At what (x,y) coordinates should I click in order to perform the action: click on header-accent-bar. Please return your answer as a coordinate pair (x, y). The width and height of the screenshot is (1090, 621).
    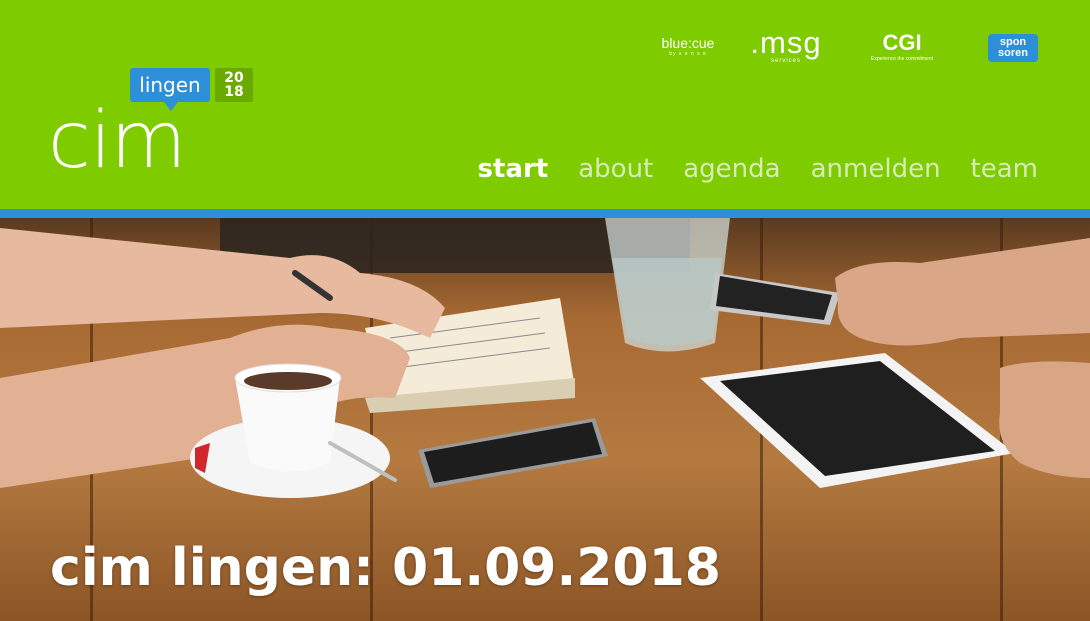
    Looking at the image, I should click on (545, 213).